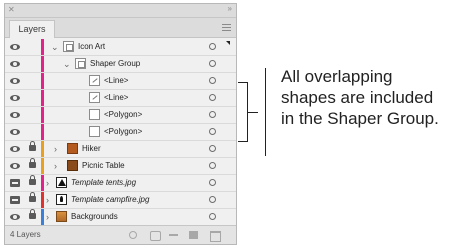 The width and height of the screenshot is (472, 248). I want to click on search-icon, so click(133, 235).